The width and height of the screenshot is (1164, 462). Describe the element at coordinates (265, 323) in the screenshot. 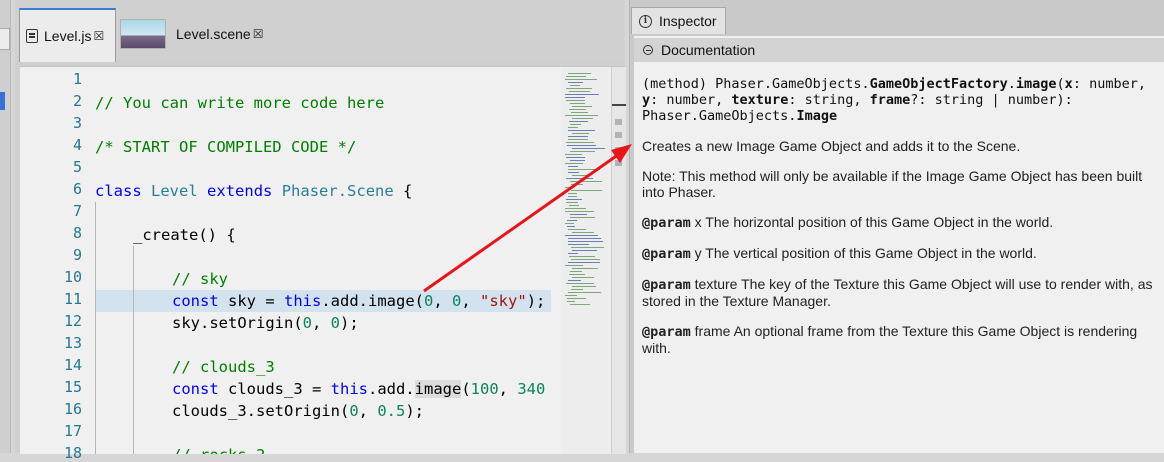

I see `code-line: sky.setOrigin(0, 0);` at that location.